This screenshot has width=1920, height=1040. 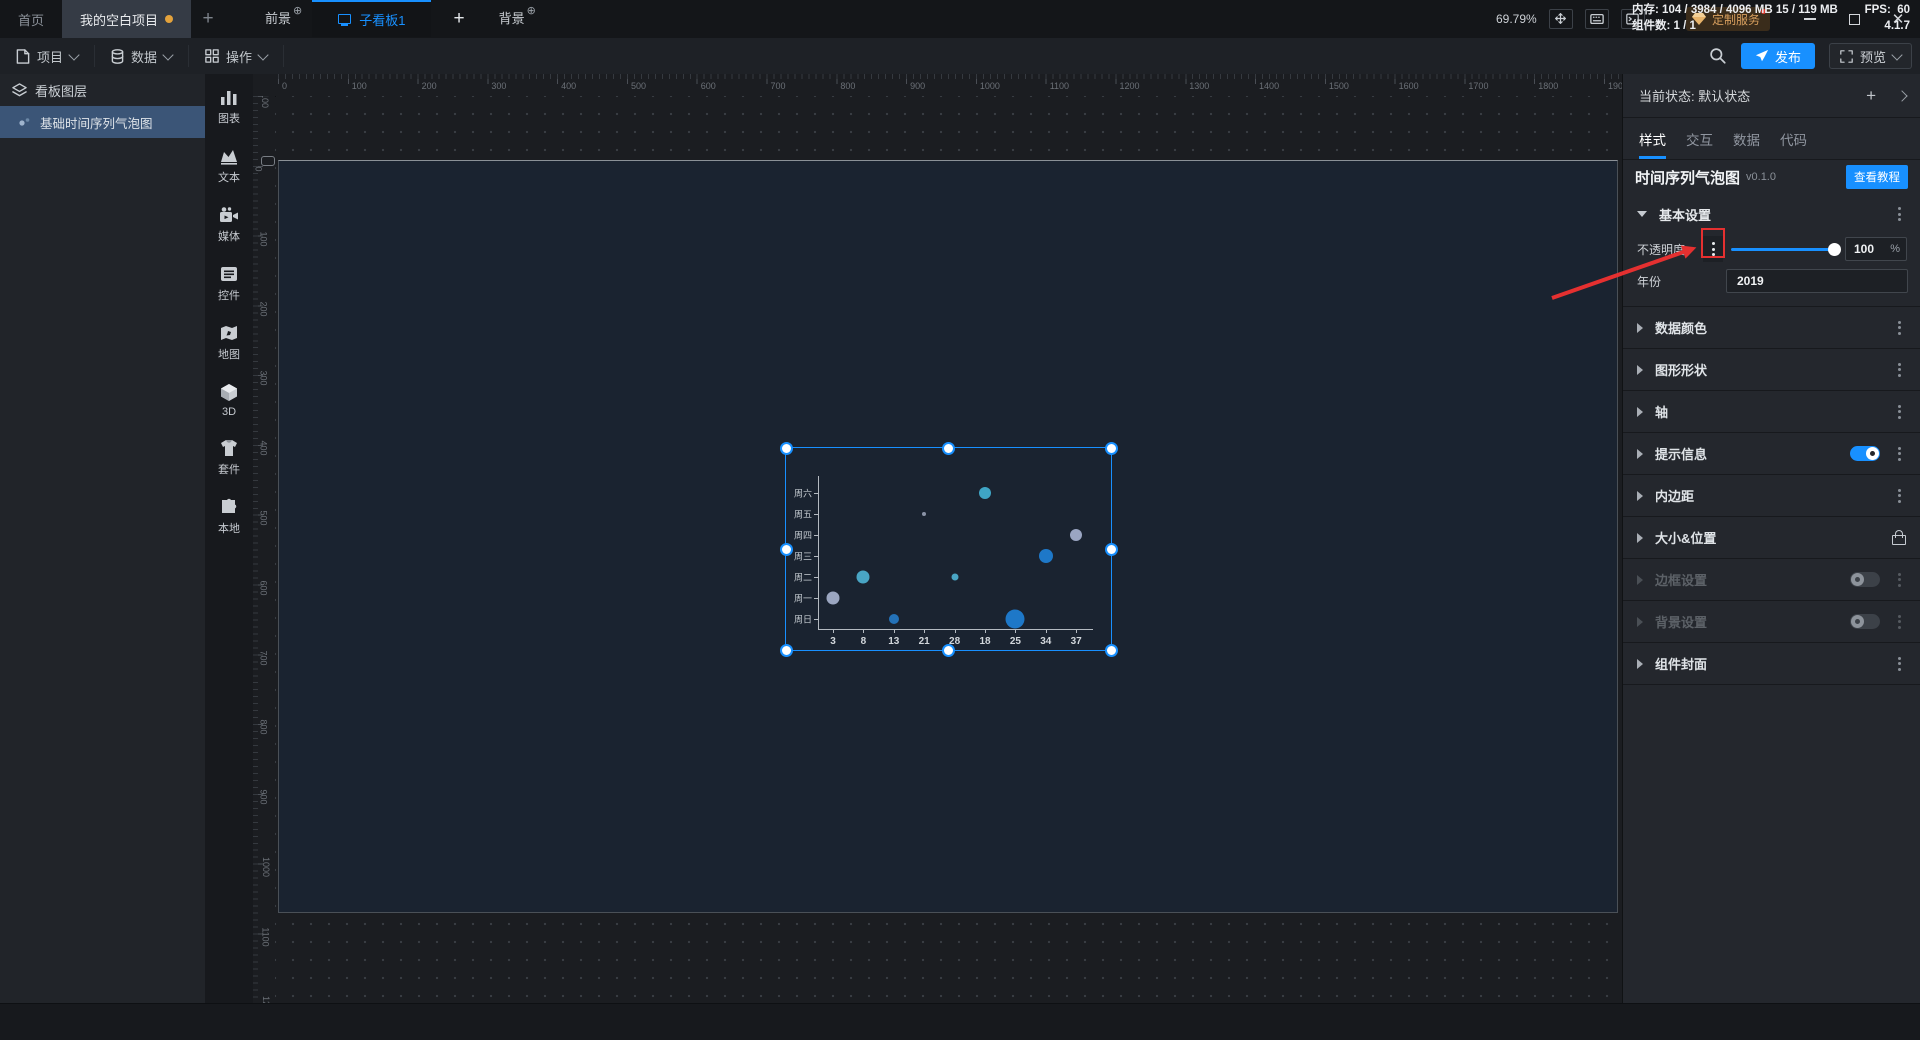 What do you see at coordinates (1871, 96) in the screenshot?
I see `add-state-icon: +` at bounding box center [1871, 96].